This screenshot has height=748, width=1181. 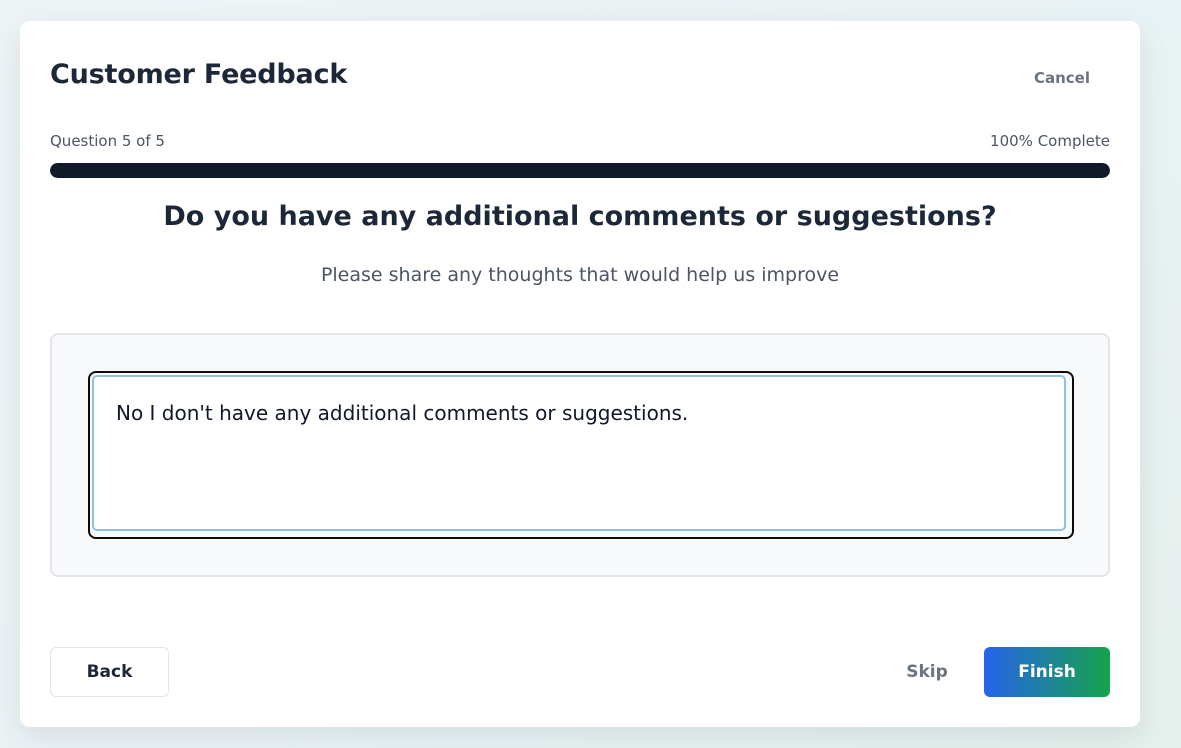 What do you see at coordinates (1062, 78) in the screenshot?
I see `cancel-button: Cancel` at bounding box center [1062, 78].